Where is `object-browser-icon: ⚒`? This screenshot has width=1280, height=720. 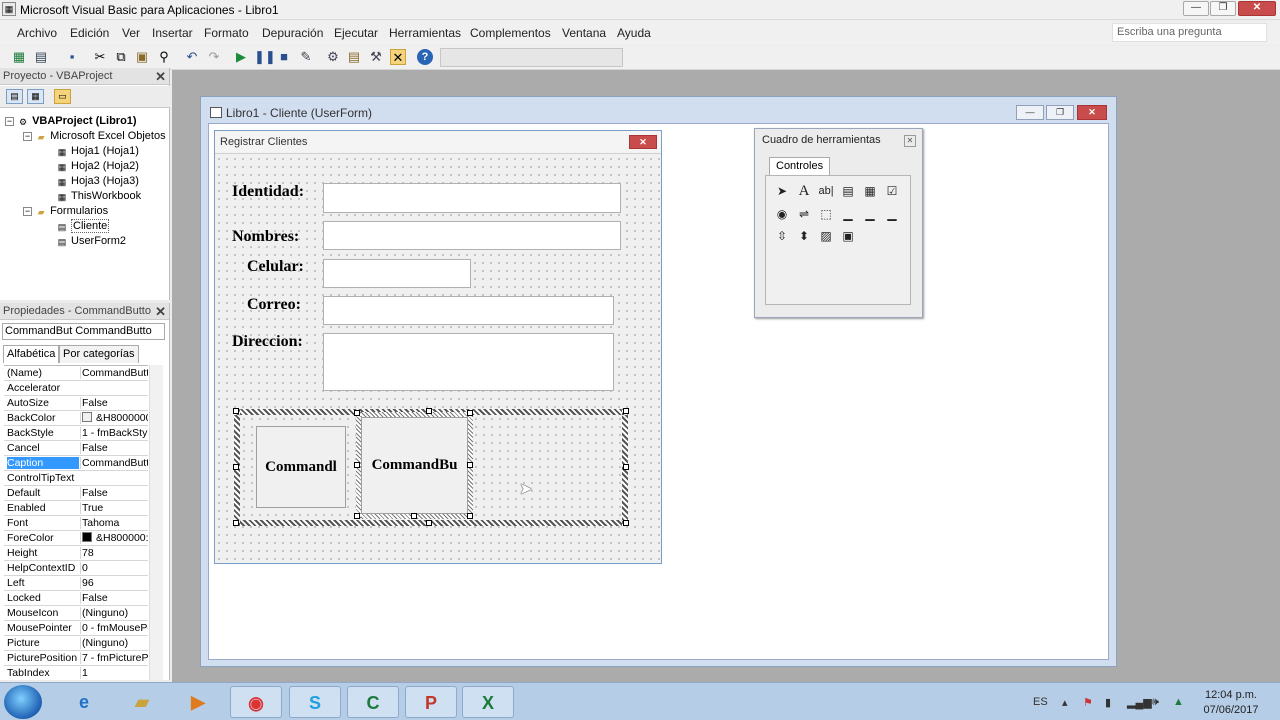
object-browser-icon: ⚒ is located at coordinates (376, 57).